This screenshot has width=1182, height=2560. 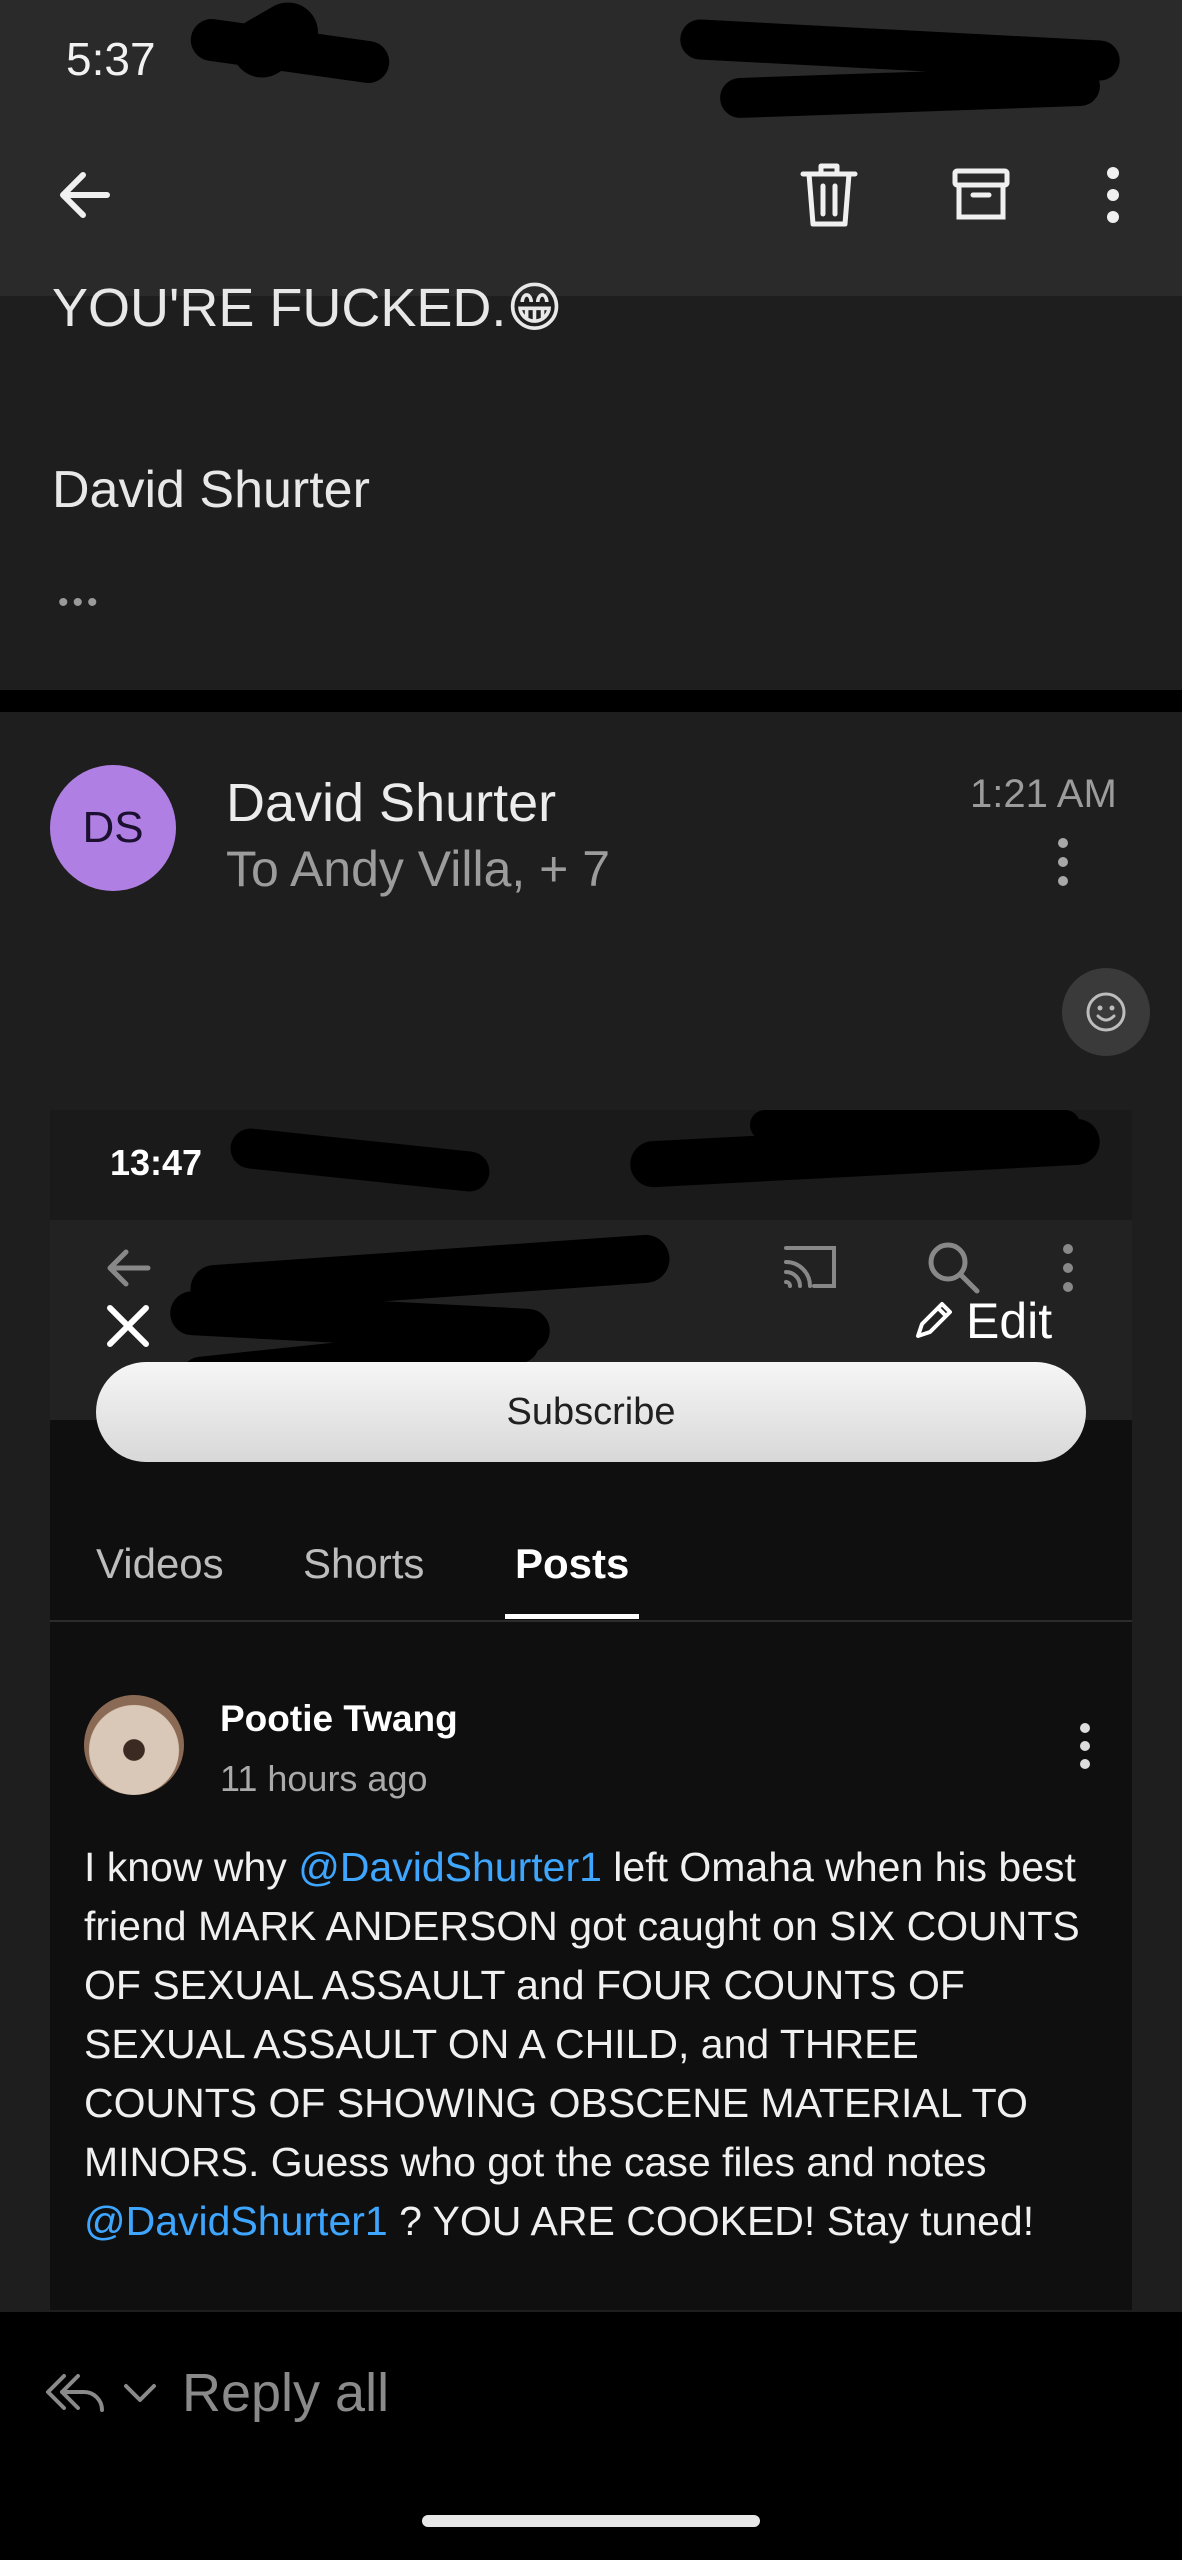 What do you see at coordinates (324, 1778) in the screenshot?
I see `post-time: 11 hours ago` at bounding box center [324, 1778].